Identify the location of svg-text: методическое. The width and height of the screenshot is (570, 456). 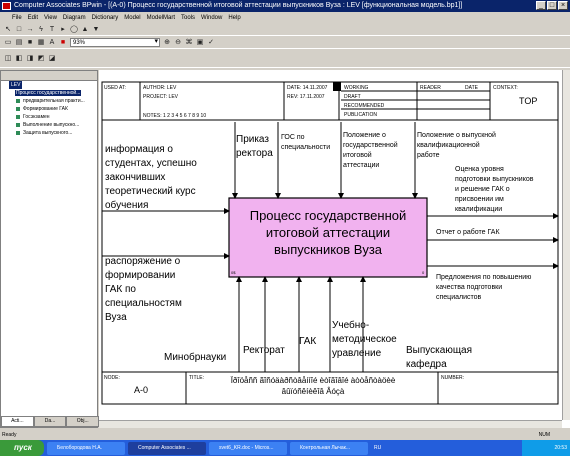
(364, 339).